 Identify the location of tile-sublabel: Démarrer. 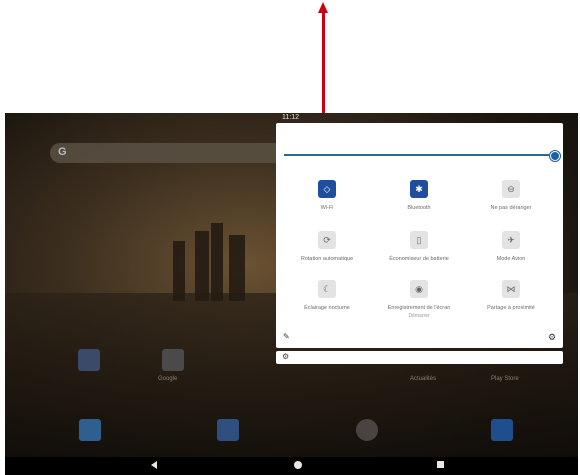
(419, 316).